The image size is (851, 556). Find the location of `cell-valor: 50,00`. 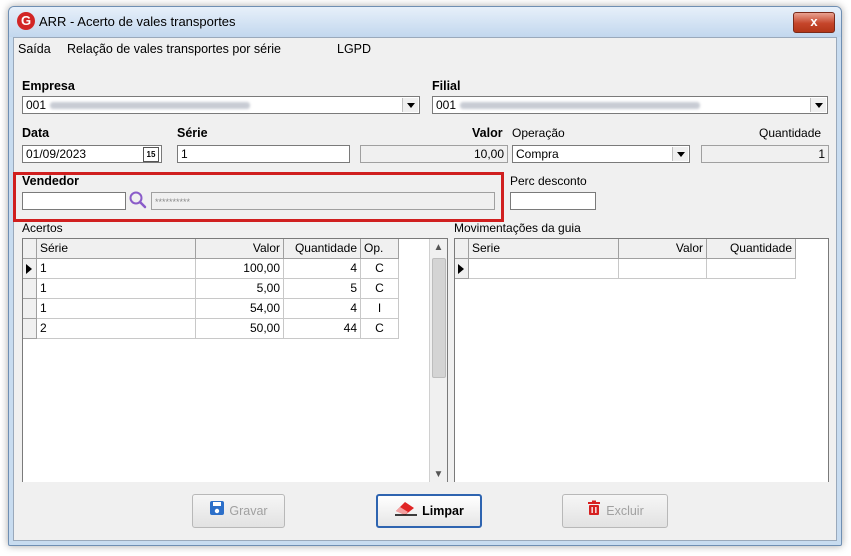

cell-valor: 50,00 is located at coordinates (240, 329).